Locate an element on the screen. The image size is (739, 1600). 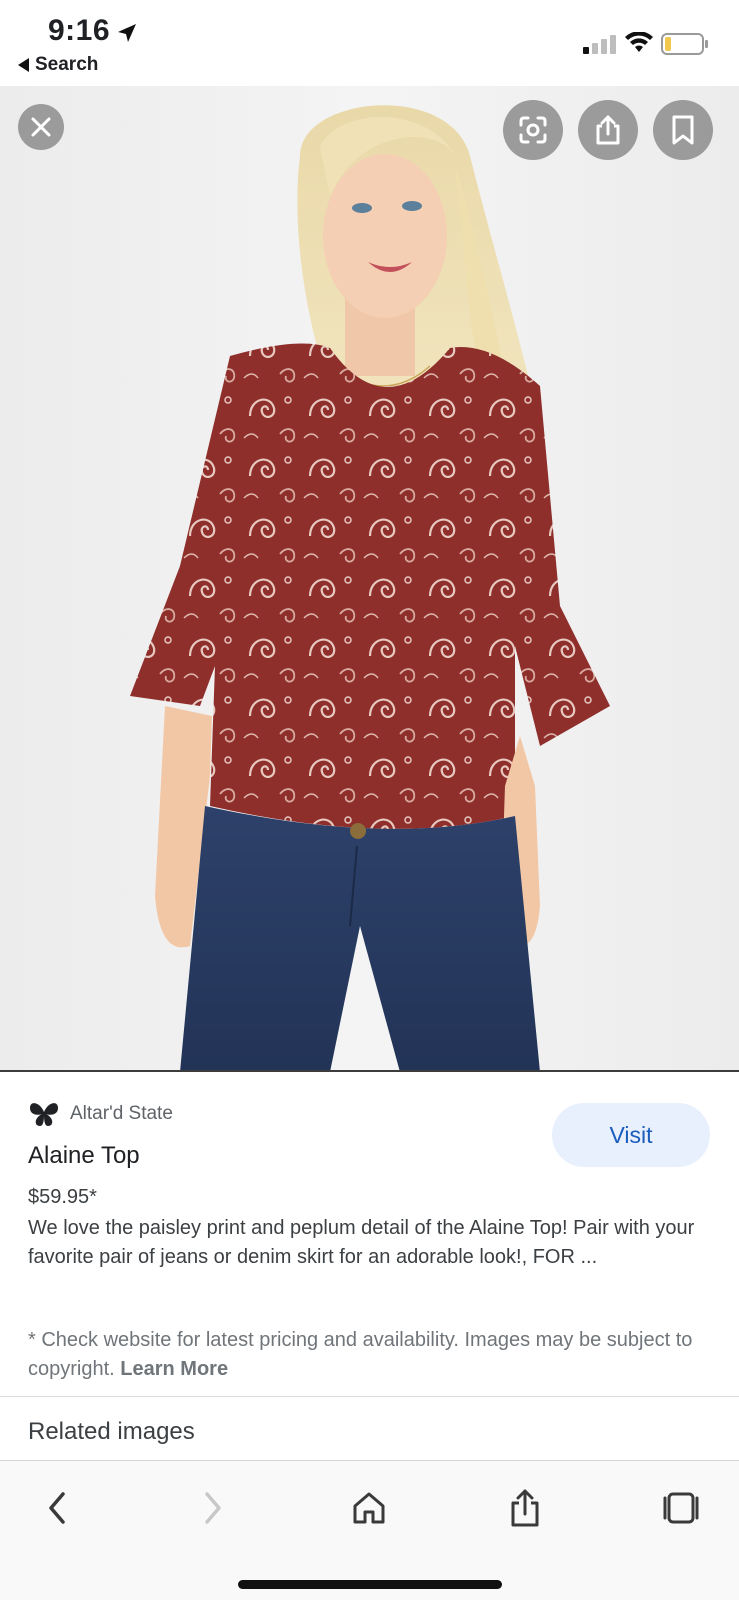
home-icon is located at coordinates (369, 1508).